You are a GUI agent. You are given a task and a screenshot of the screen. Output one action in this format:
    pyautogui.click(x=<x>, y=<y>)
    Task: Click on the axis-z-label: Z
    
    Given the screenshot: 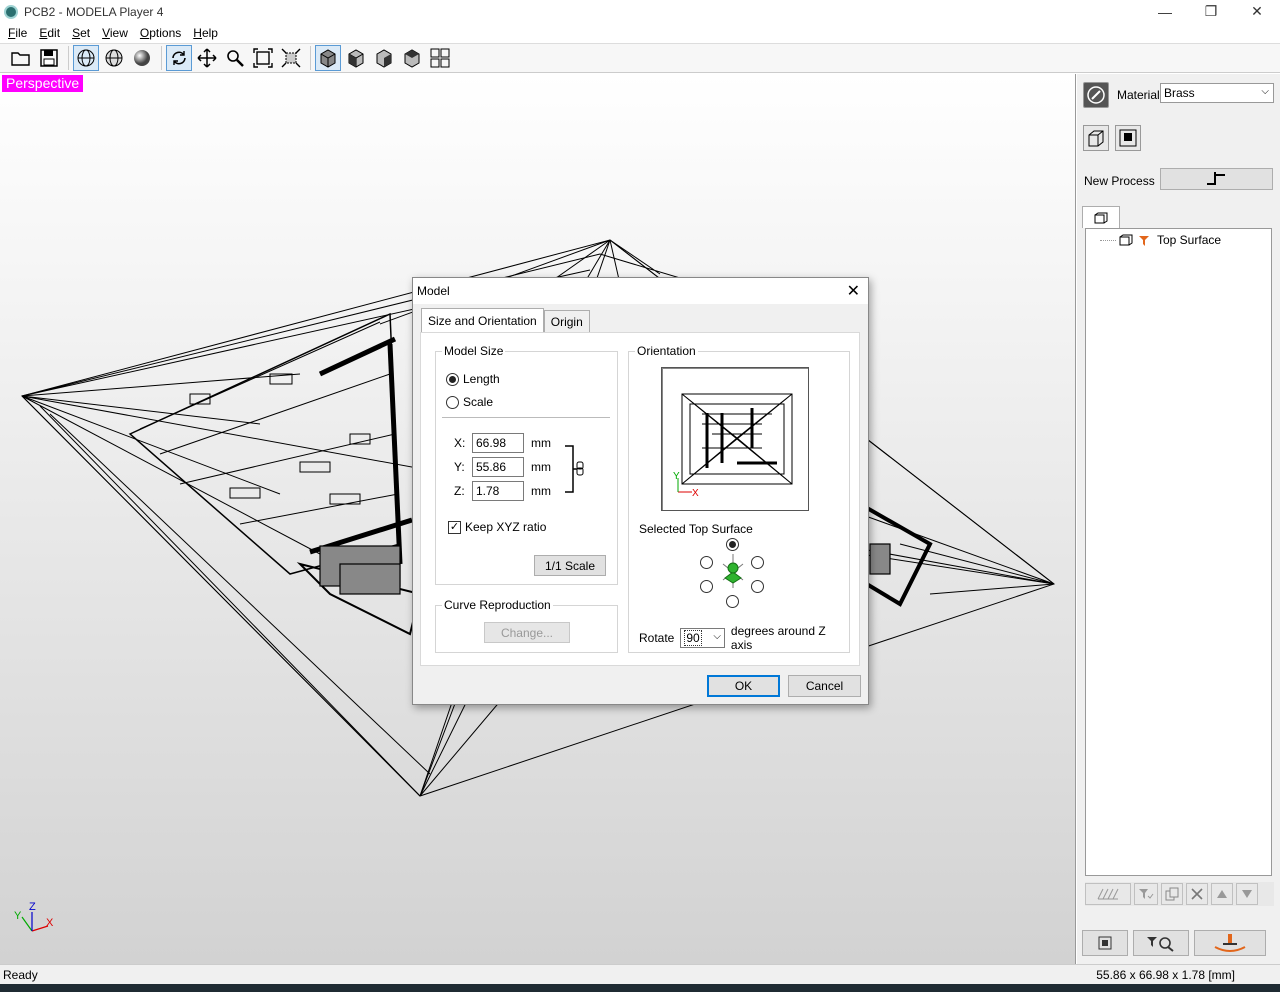 What is the action you would take?
    pyautogui.click(x=32, y=907)
    